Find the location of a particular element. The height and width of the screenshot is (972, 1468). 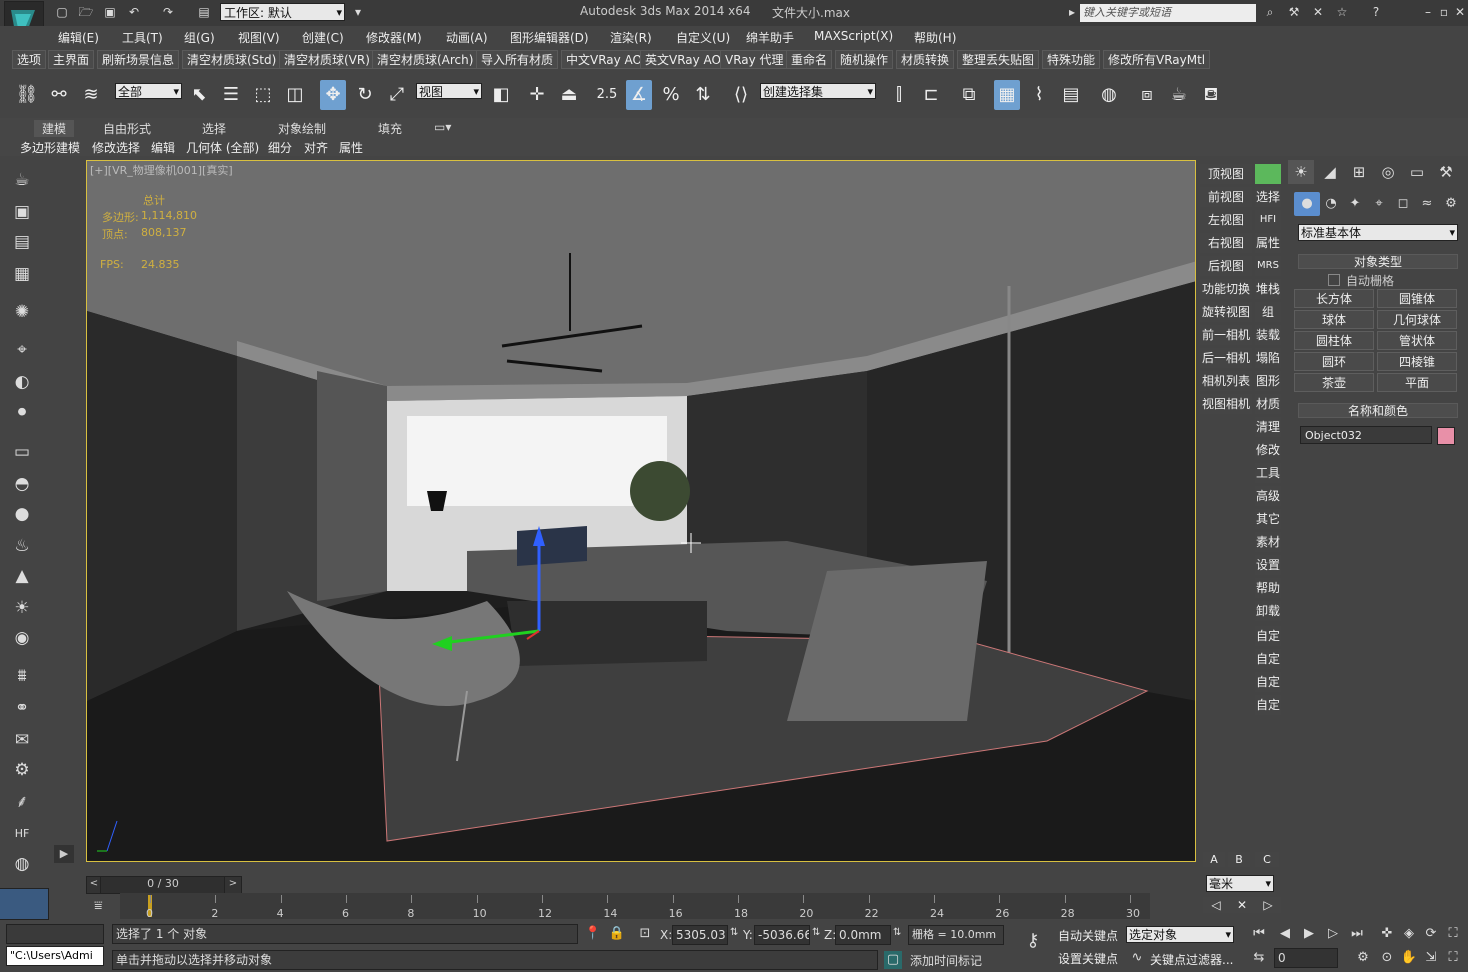

tab-freeform: 自由形式 is located at coordinates (127, 128).